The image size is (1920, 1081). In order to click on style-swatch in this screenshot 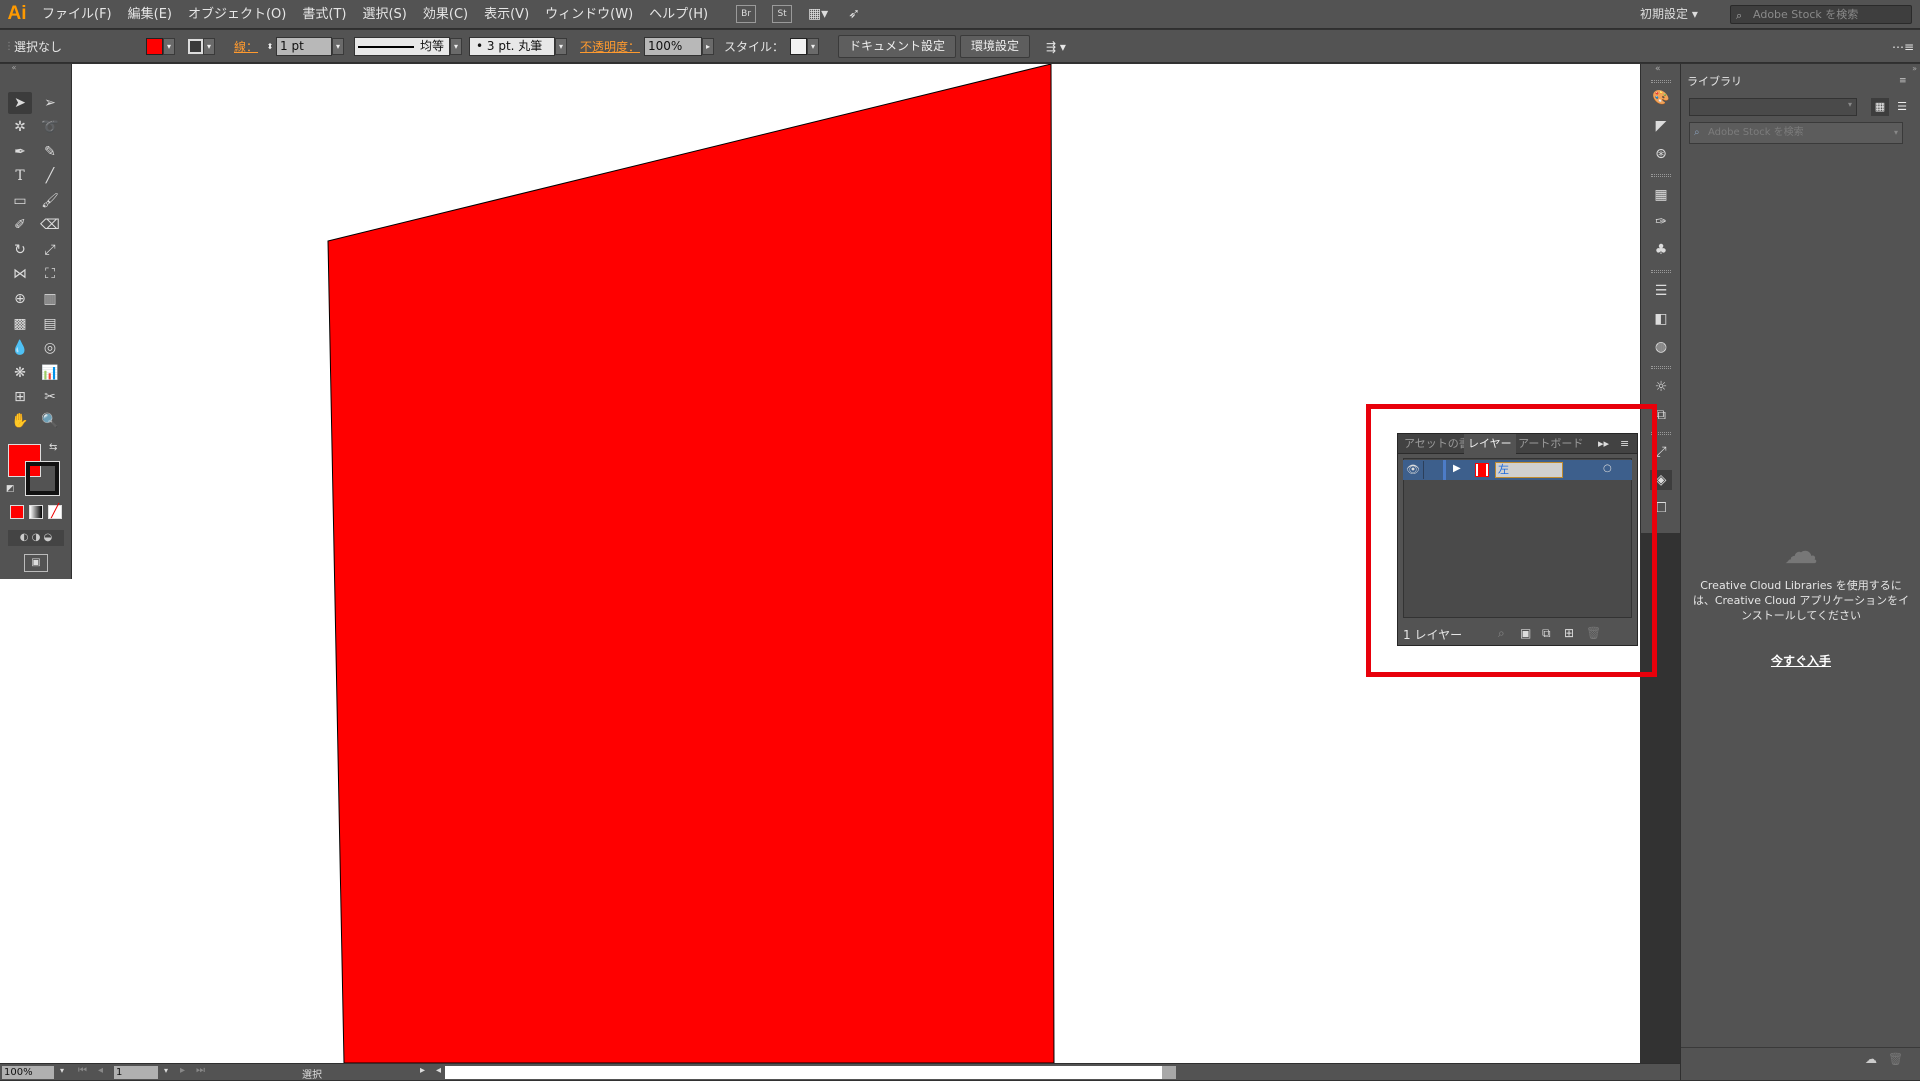, I will do `click(798, 46)`.